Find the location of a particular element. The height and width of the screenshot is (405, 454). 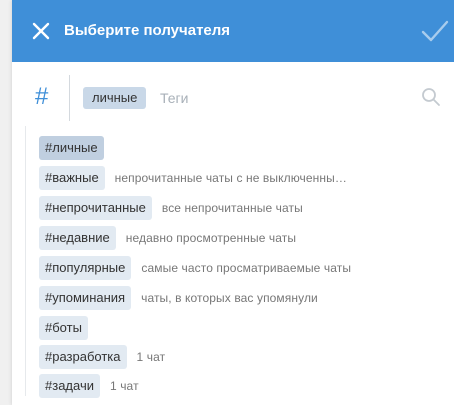

list-item: #разработка 1 чат is located at coordinates (95, 357).